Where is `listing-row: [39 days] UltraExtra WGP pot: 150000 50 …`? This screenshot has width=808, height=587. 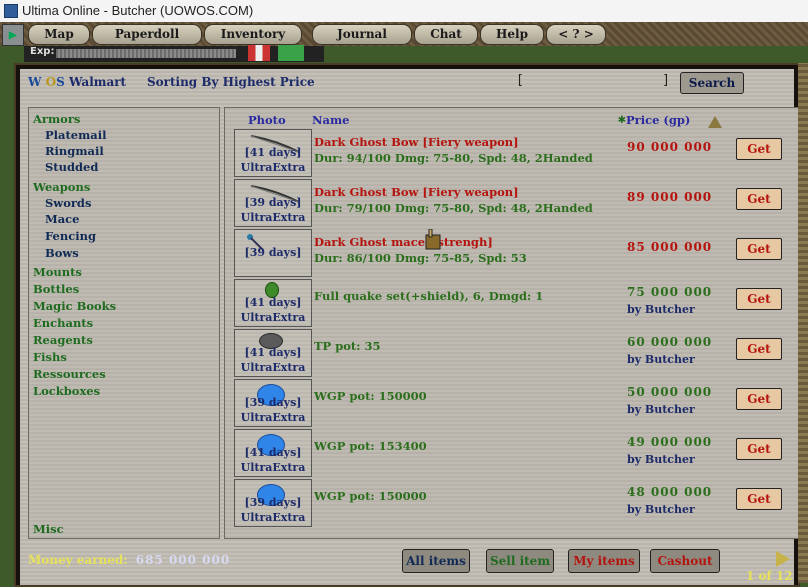 listing-row: [39 days] UltraExtra WGP pot: 150000 50 … is located at coordinates (513, 403).